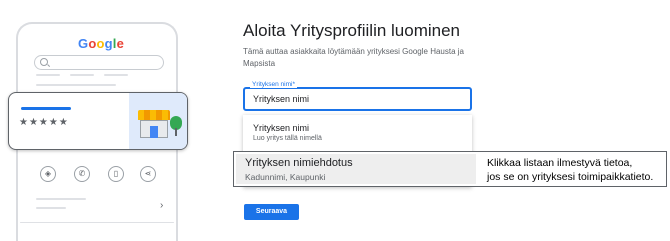 This screenshot has height=241, width=670. I want to click on directions-icon: ◈, so click(48, 174).